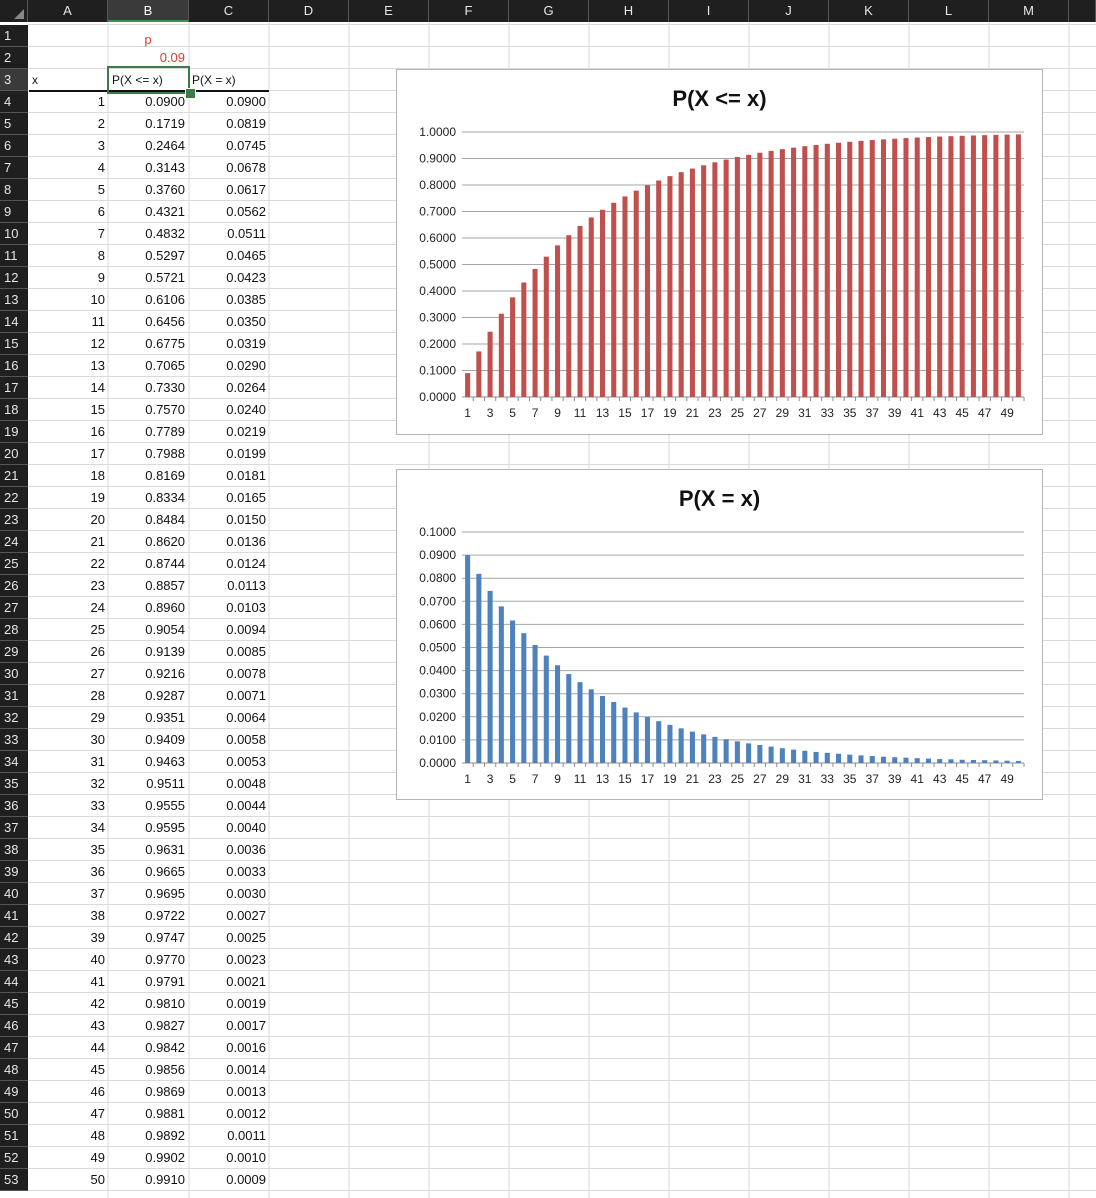 Image resolution: width=1096 pixels, height=1198 pixels. I want to click on cell-pmf: 0.0199, so click(229, 454).